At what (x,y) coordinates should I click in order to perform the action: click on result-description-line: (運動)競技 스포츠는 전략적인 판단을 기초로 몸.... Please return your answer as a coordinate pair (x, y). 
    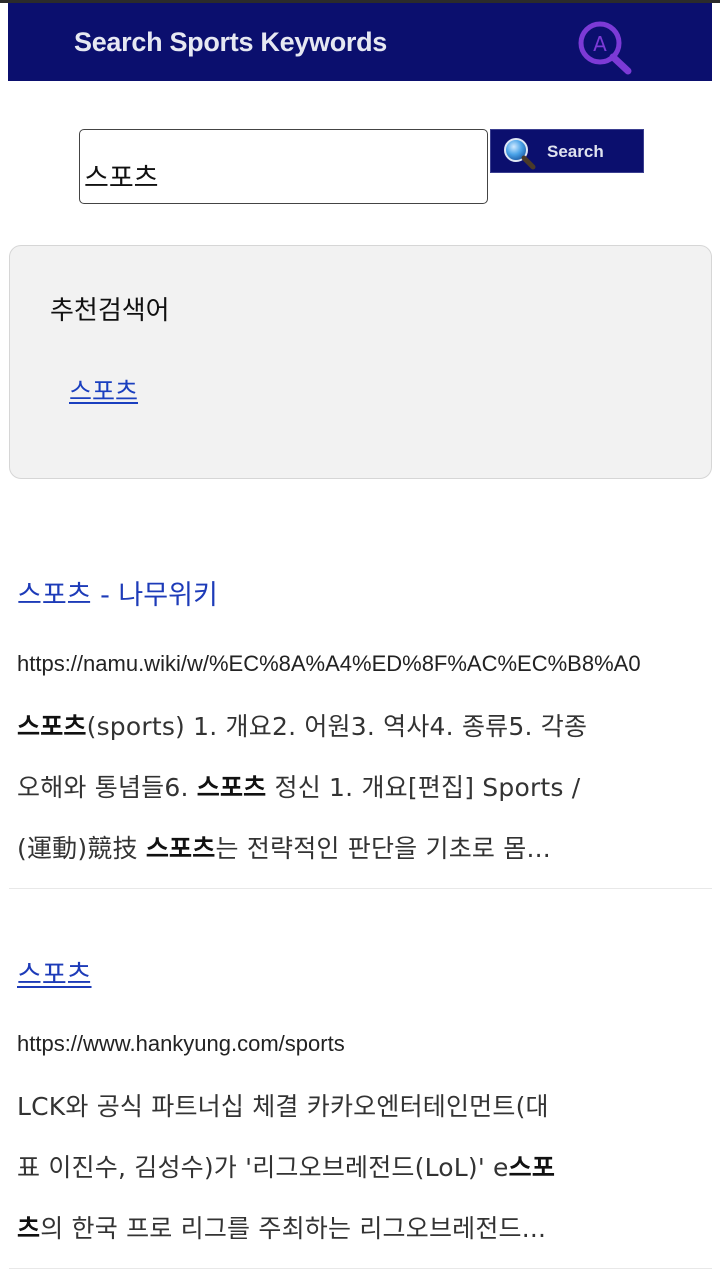
    Looking at the image, I should click on (284, 848).